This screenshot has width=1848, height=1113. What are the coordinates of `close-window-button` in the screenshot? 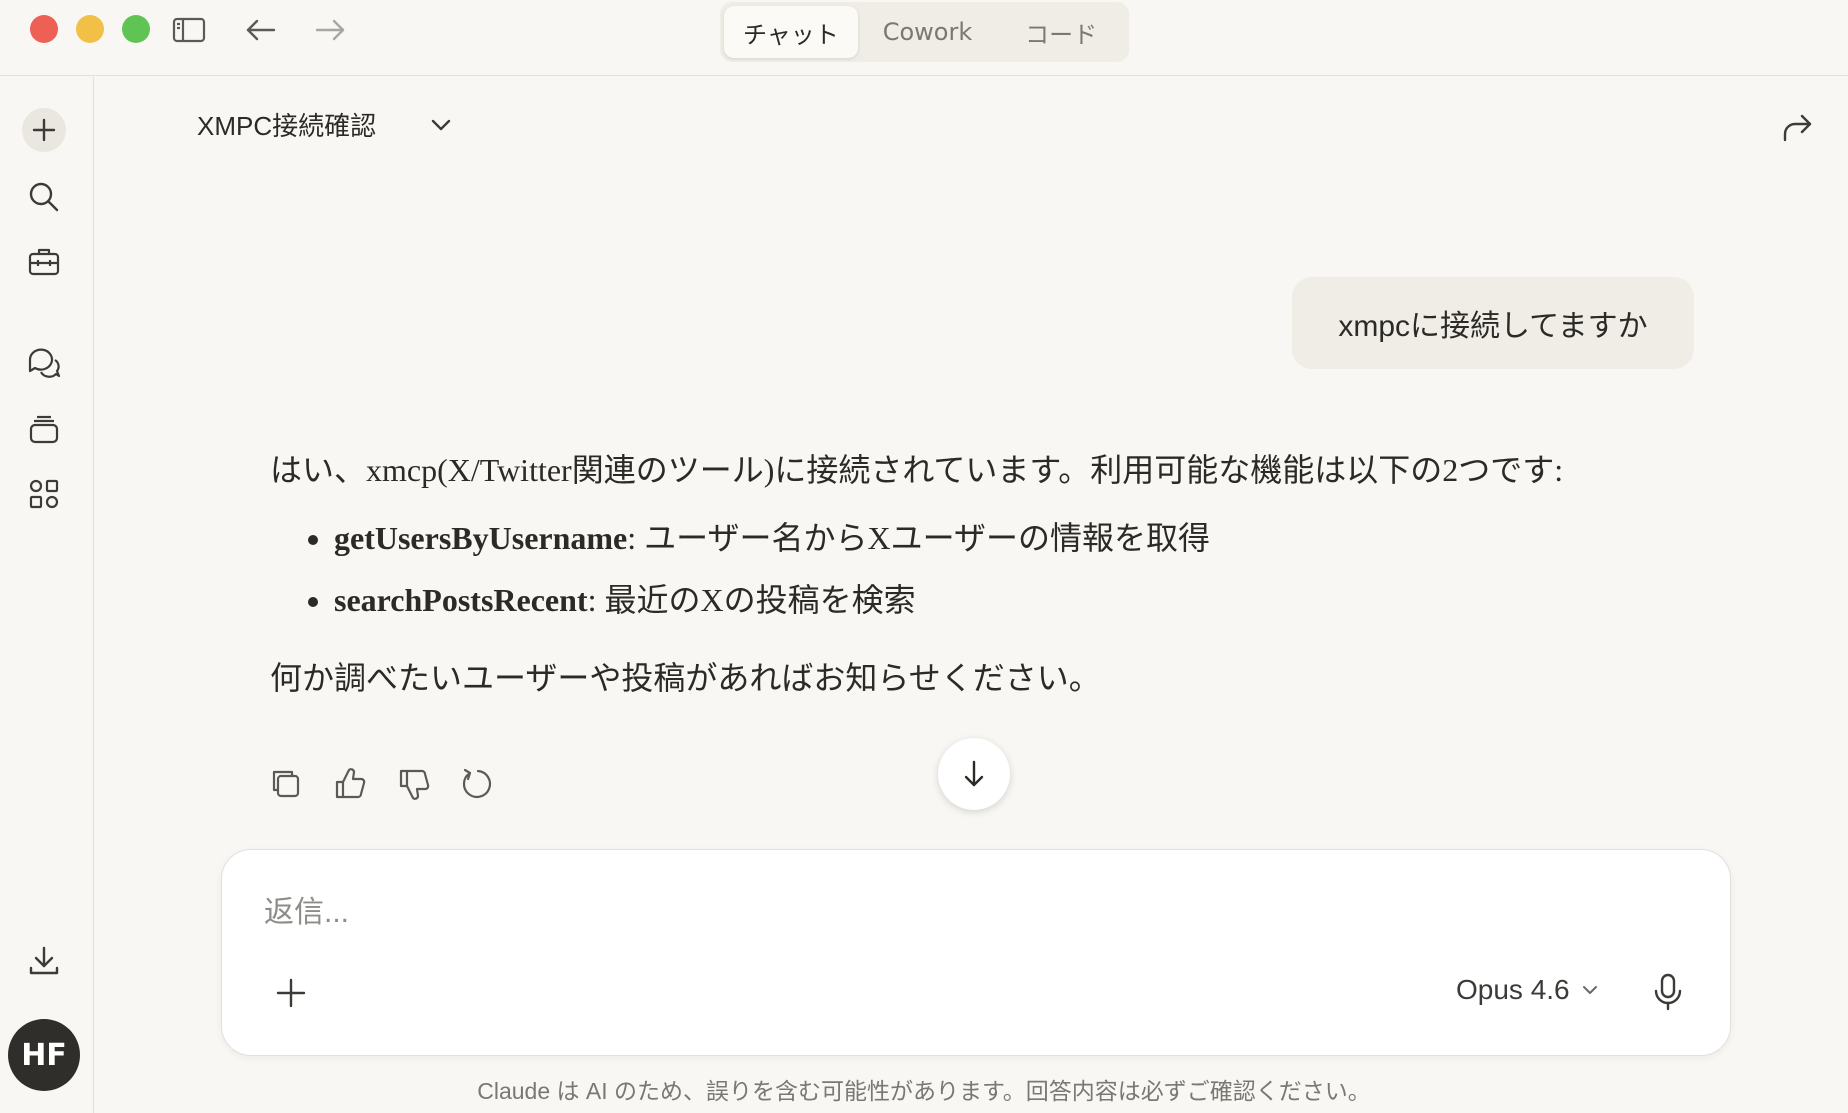 It's located at (44, 29).